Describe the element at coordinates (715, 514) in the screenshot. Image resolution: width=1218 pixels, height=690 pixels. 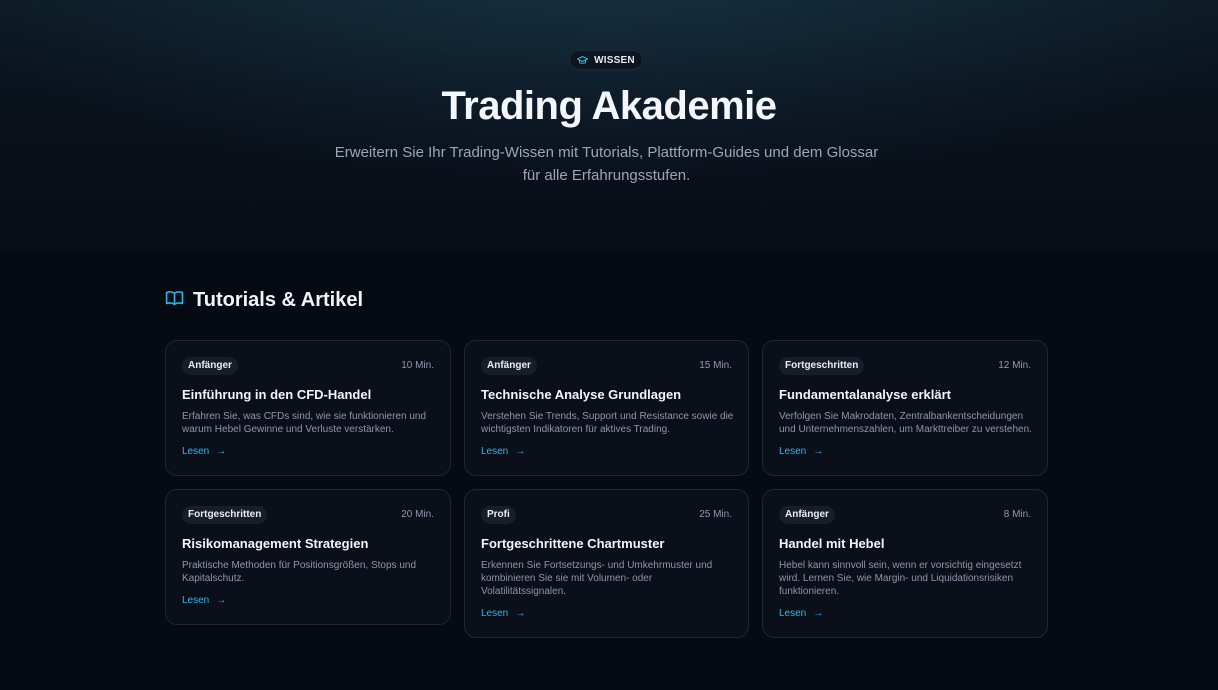
I see `read-duration: 25 Min.` at that location.